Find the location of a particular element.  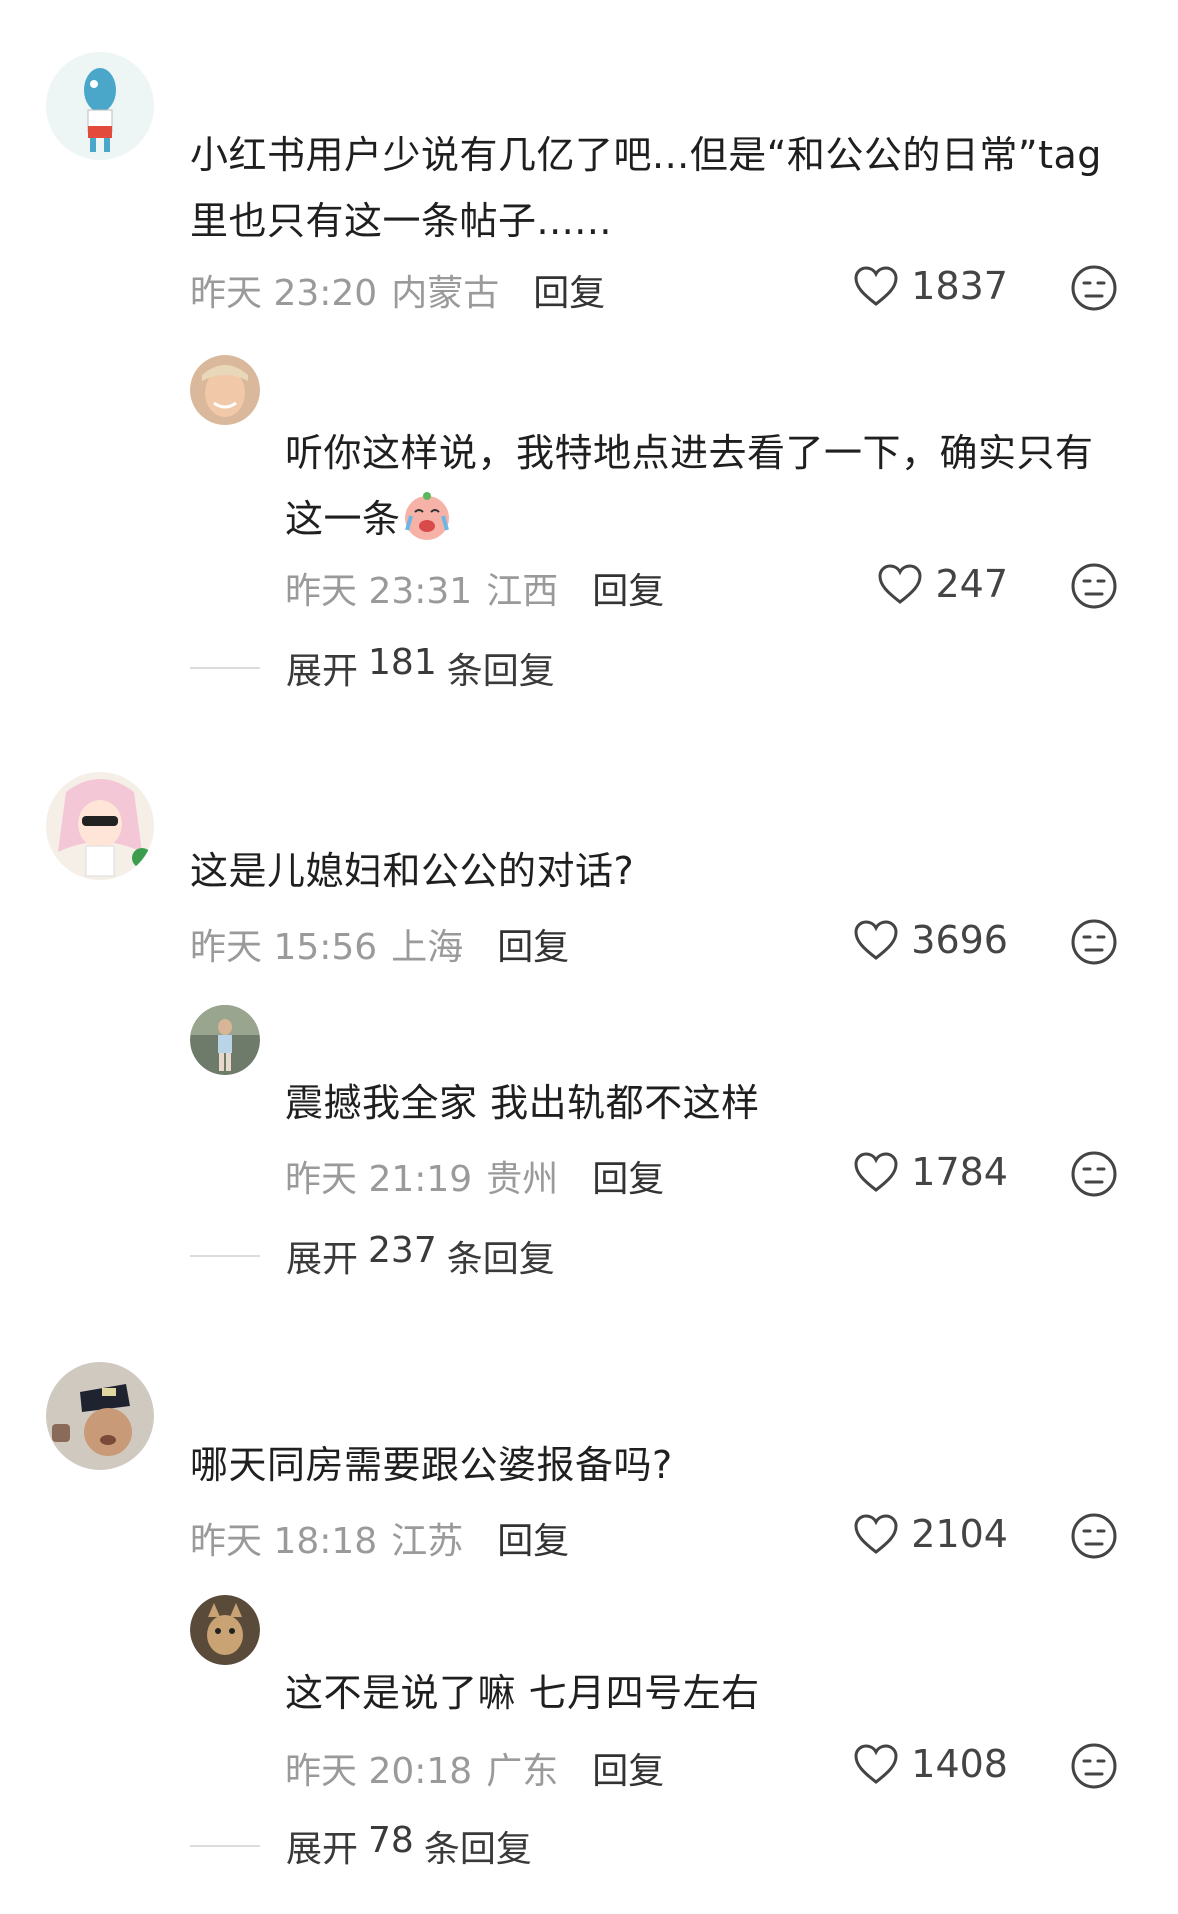

reply-time: 昨天 21:19 is located at coordinates (379, 1179).